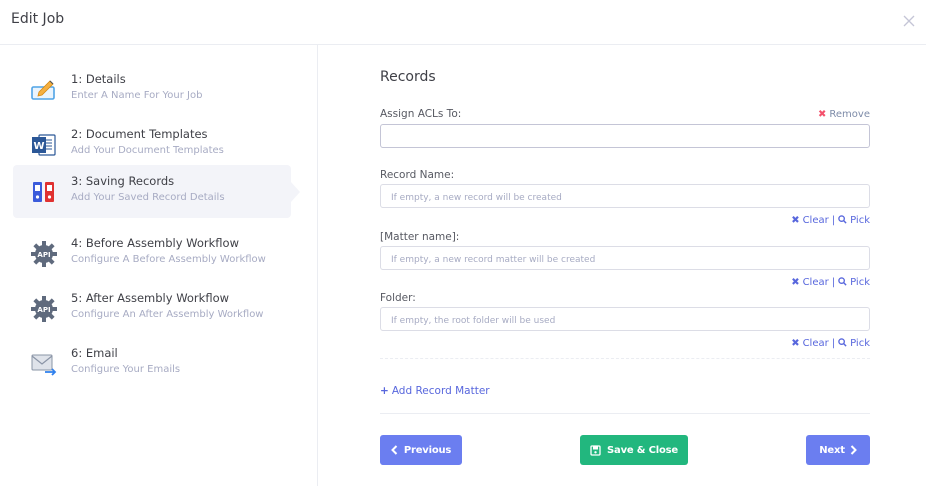  I want to click on pick-record-name-button: Pick, so click(854, 220).